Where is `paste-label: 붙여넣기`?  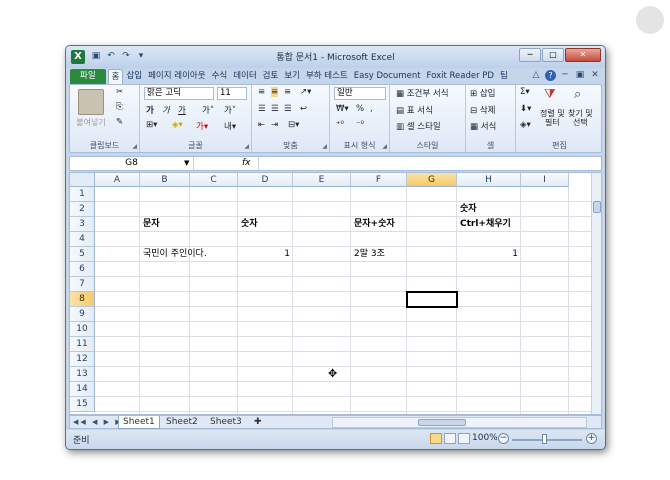
paste-label: 붙여넣기 is located at coordinates (91, 122).